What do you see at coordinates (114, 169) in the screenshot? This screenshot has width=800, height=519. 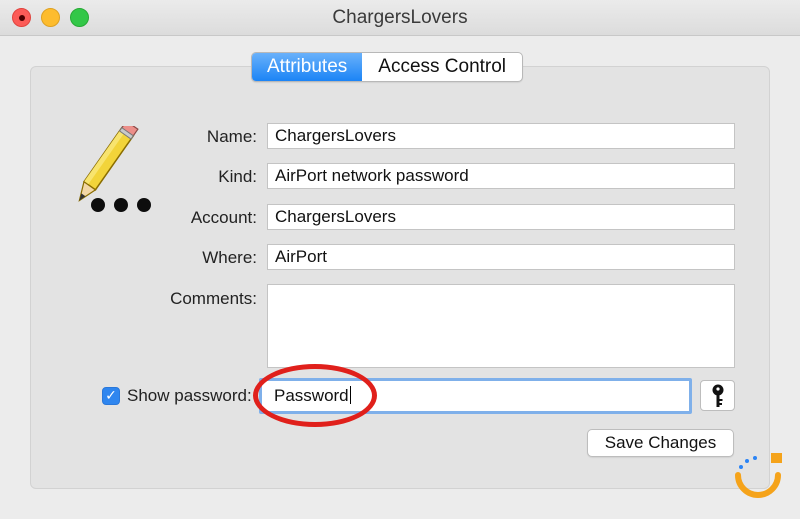 I see `pencil-with-dots-icon` at bounding box center [114, 169].